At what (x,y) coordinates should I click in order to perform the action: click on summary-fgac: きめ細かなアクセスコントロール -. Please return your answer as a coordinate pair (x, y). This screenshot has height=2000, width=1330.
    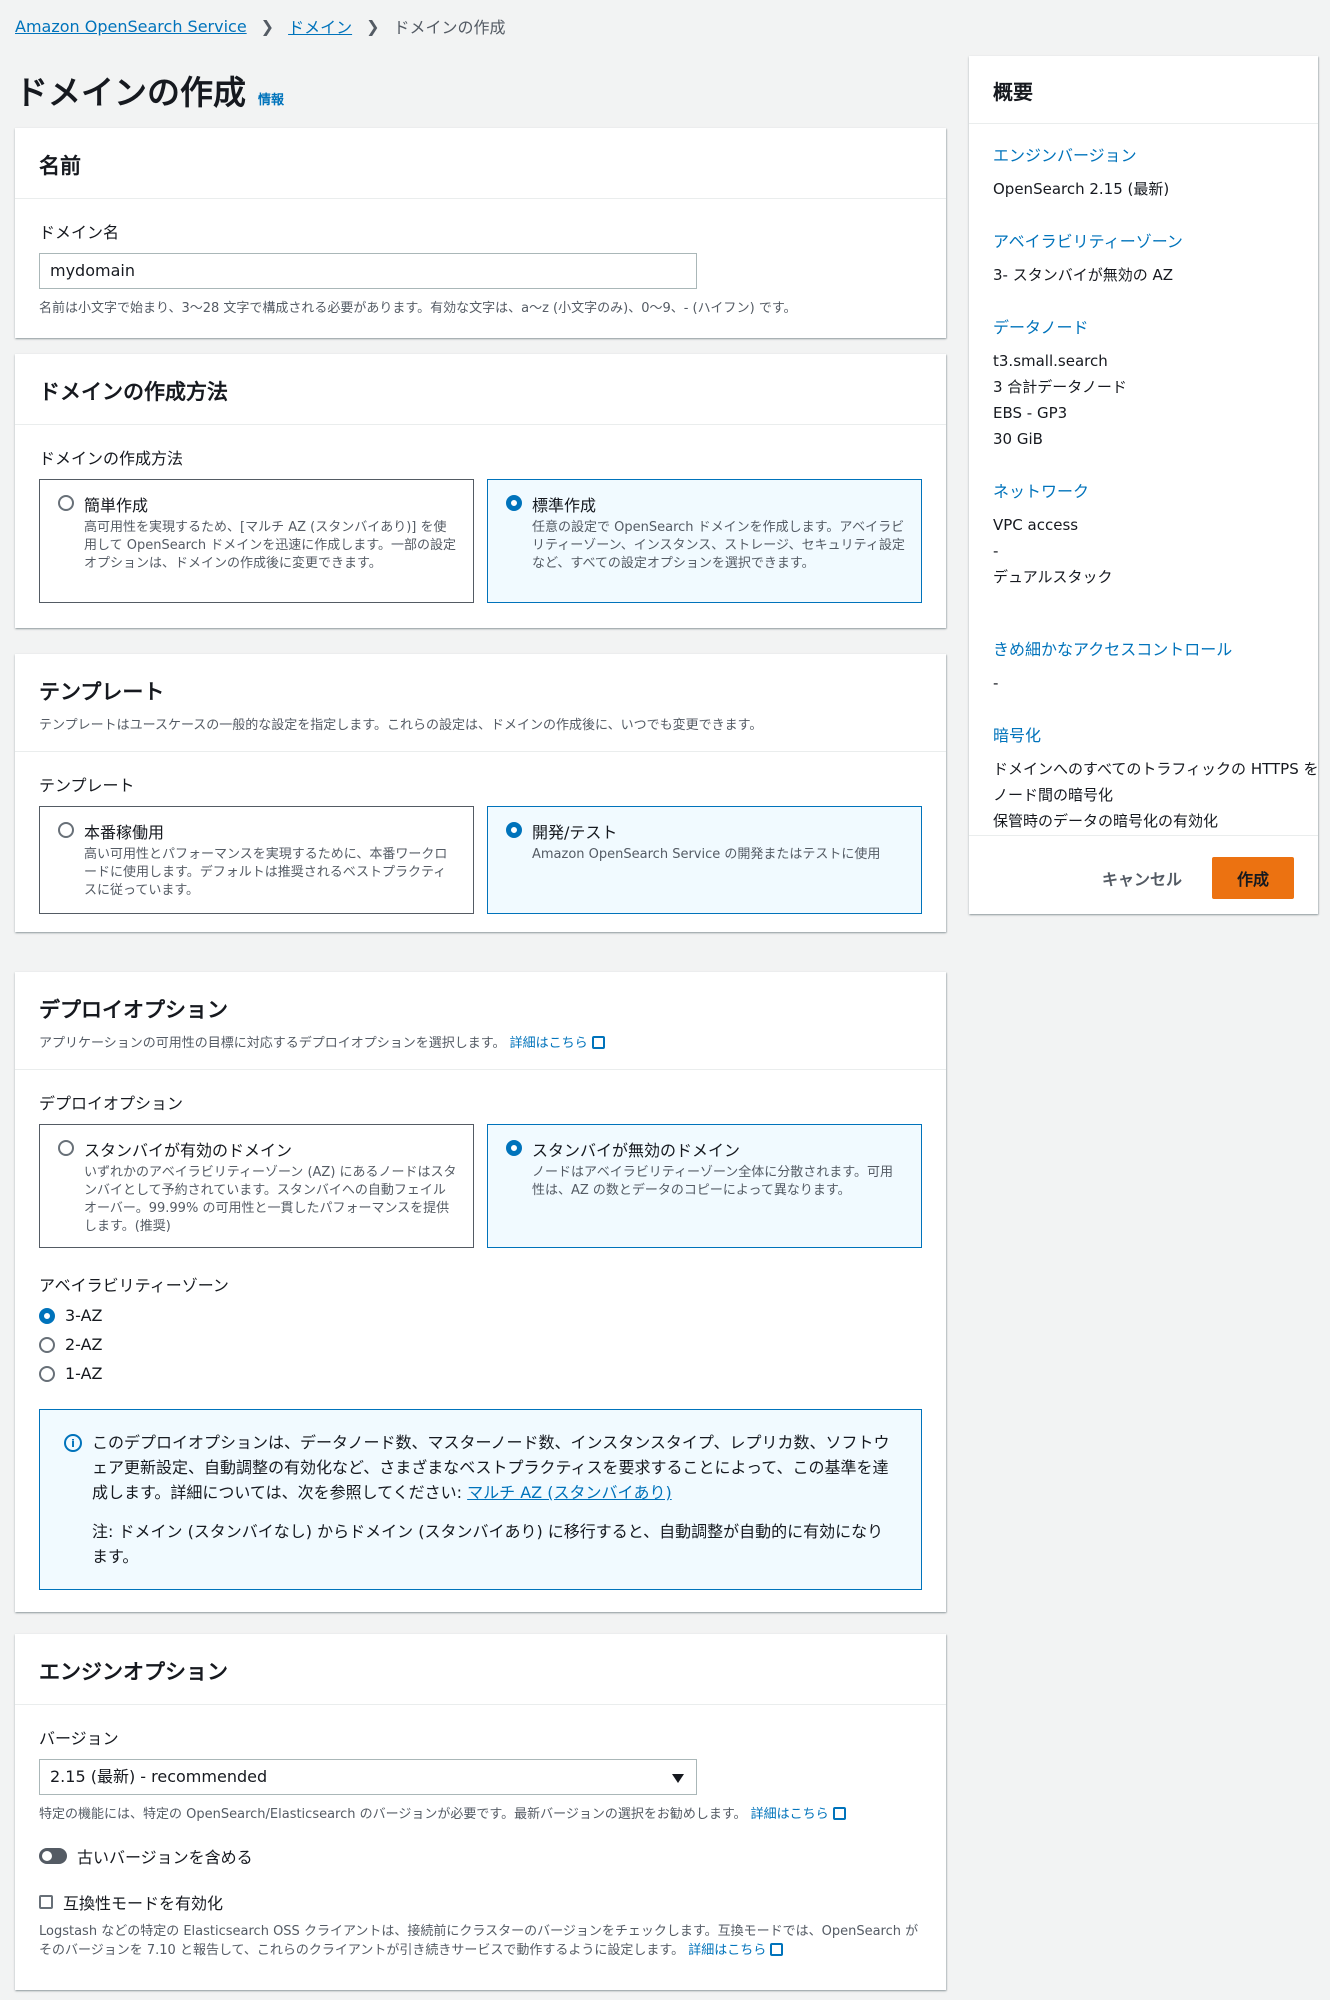
    Looking at the image, I should click on (1143, 666).